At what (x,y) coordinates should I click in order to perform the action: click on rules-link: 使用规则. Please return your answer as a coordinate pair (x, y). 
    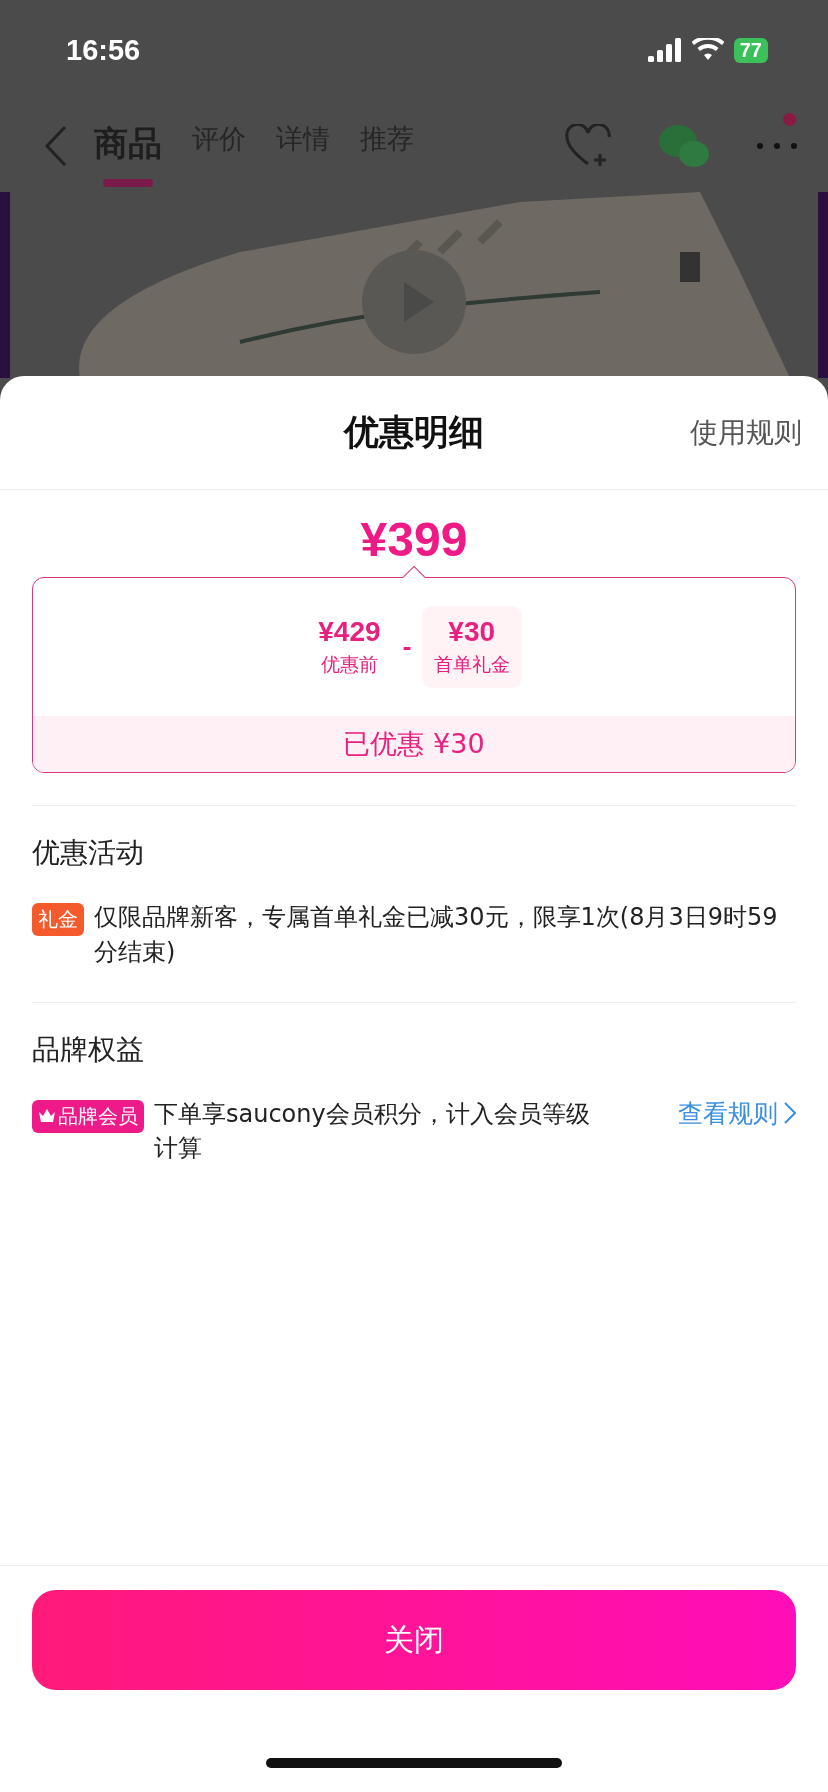
    Looking at the image, I should click on (746, 432).